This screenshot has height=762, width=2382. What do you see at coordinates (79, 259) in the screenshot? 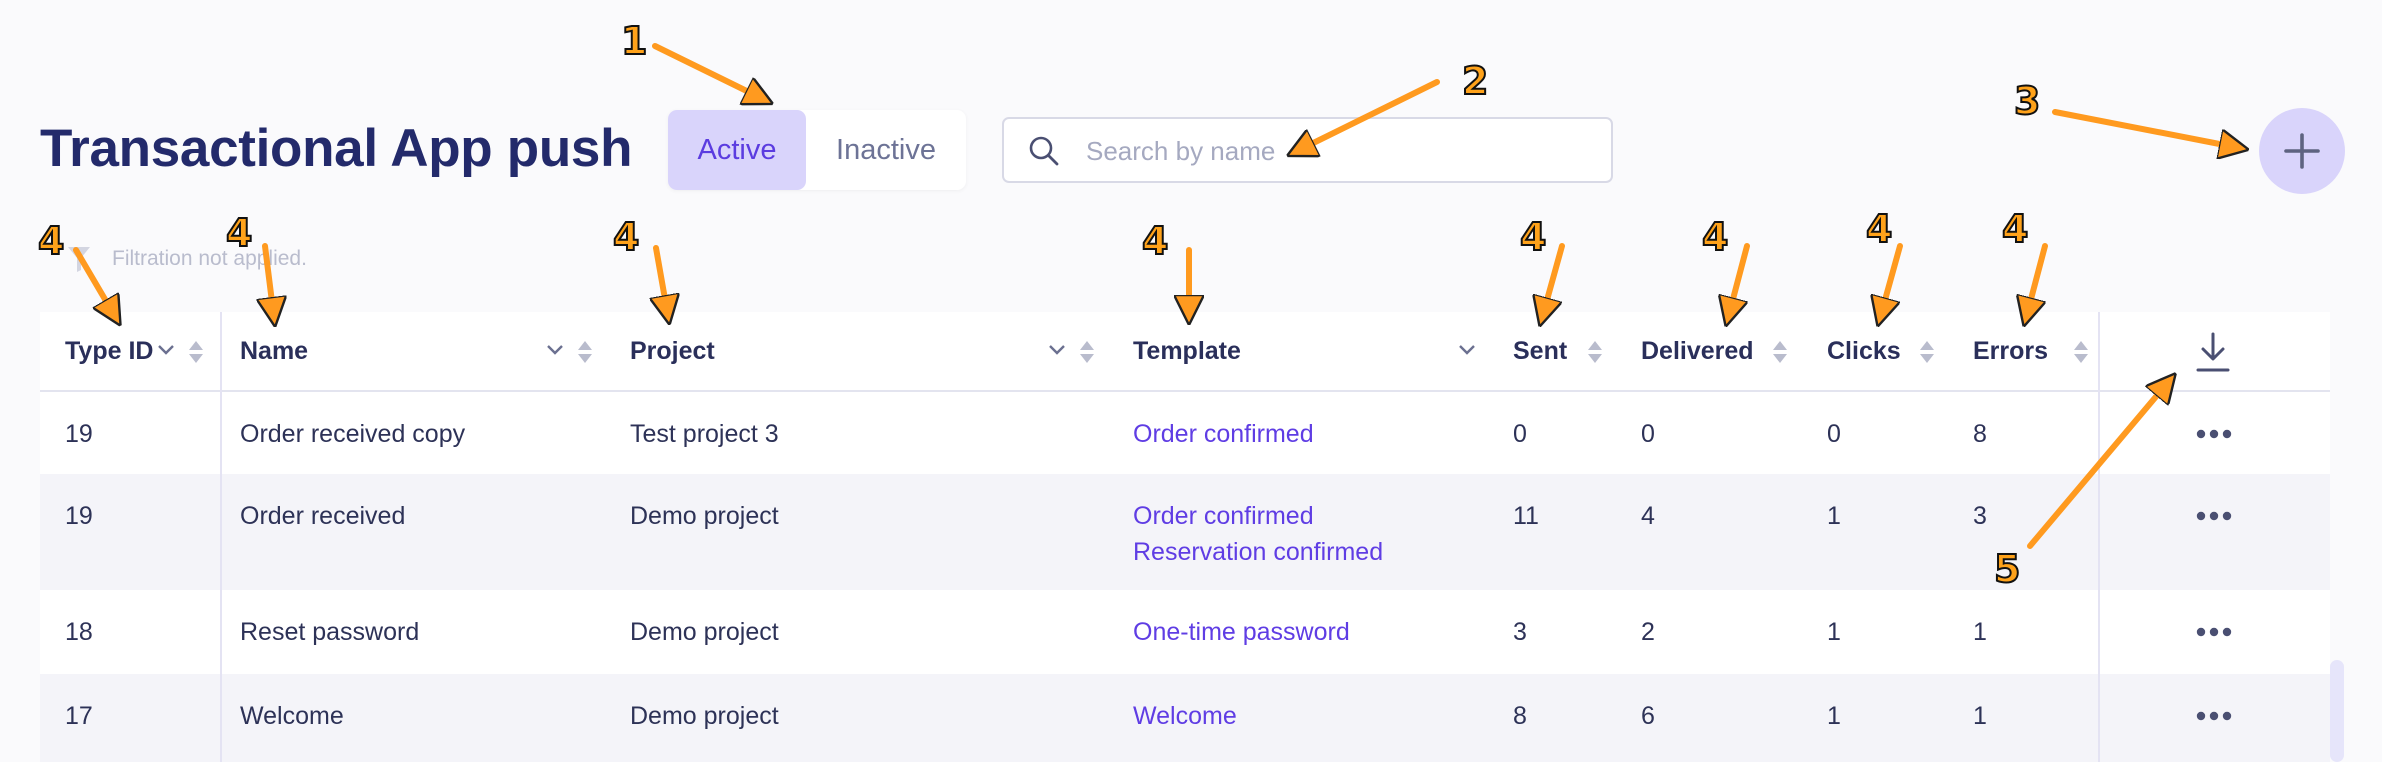
I see `funnel-icon` at bounding box center [79, 259].